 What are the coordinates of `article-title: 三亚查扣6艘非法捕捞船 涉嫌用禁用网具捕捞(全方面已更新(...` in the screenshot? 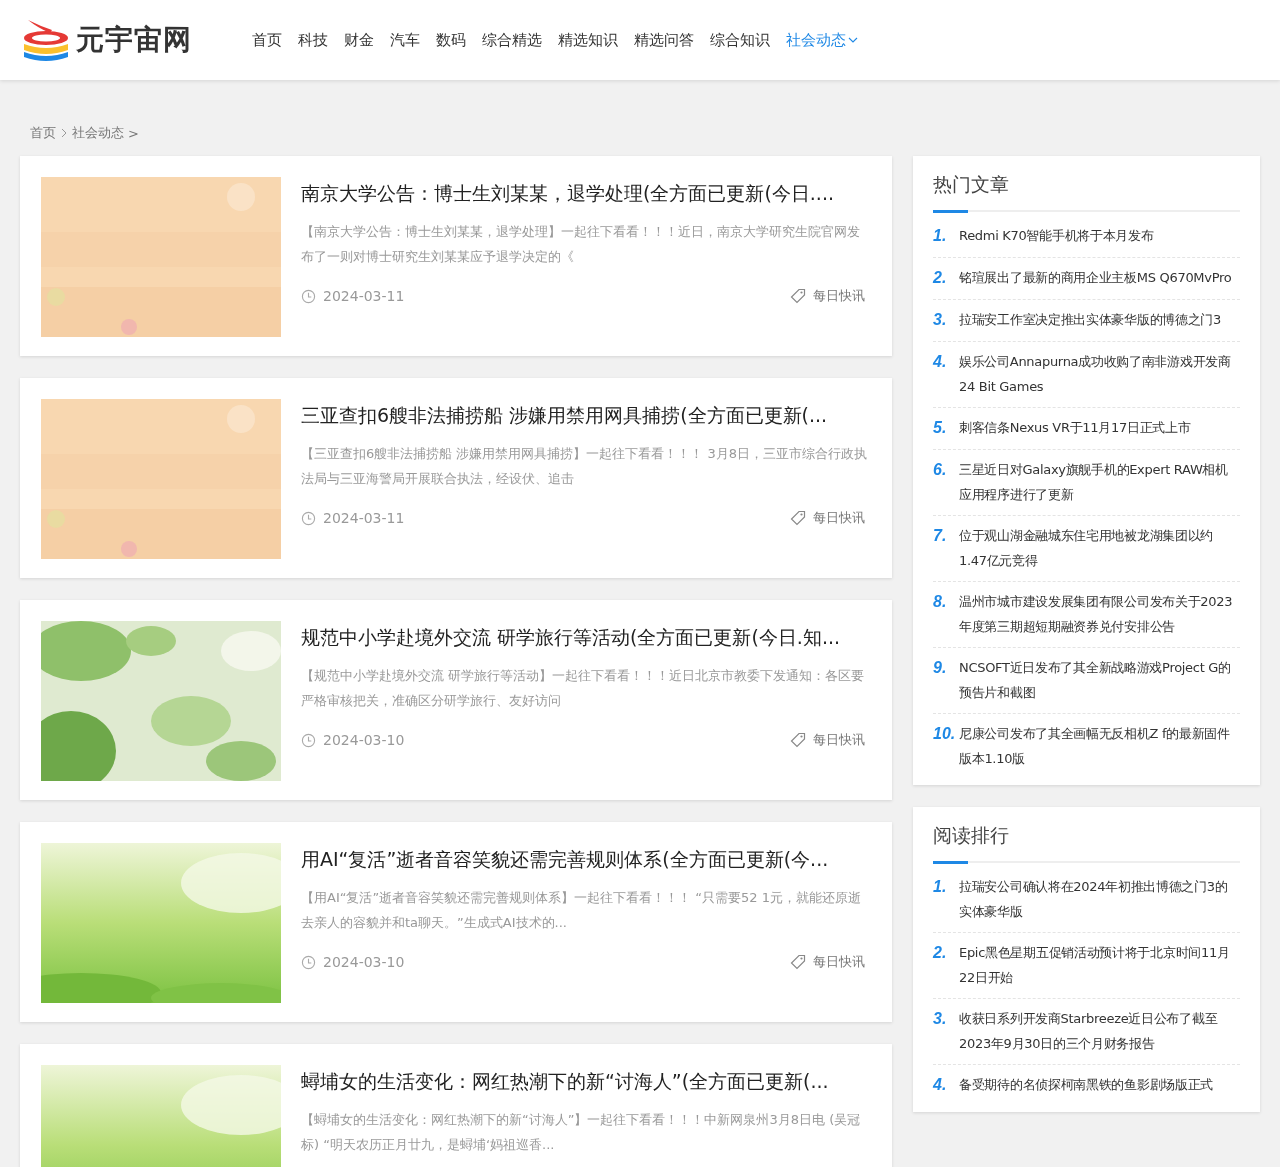 It's located at (564, 416).